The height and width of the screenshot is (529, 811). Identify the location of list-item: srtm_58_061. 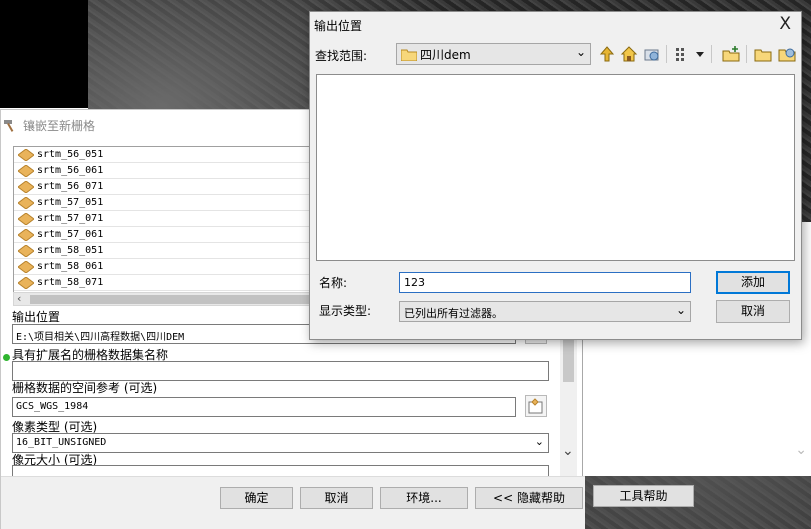
(163, 267).